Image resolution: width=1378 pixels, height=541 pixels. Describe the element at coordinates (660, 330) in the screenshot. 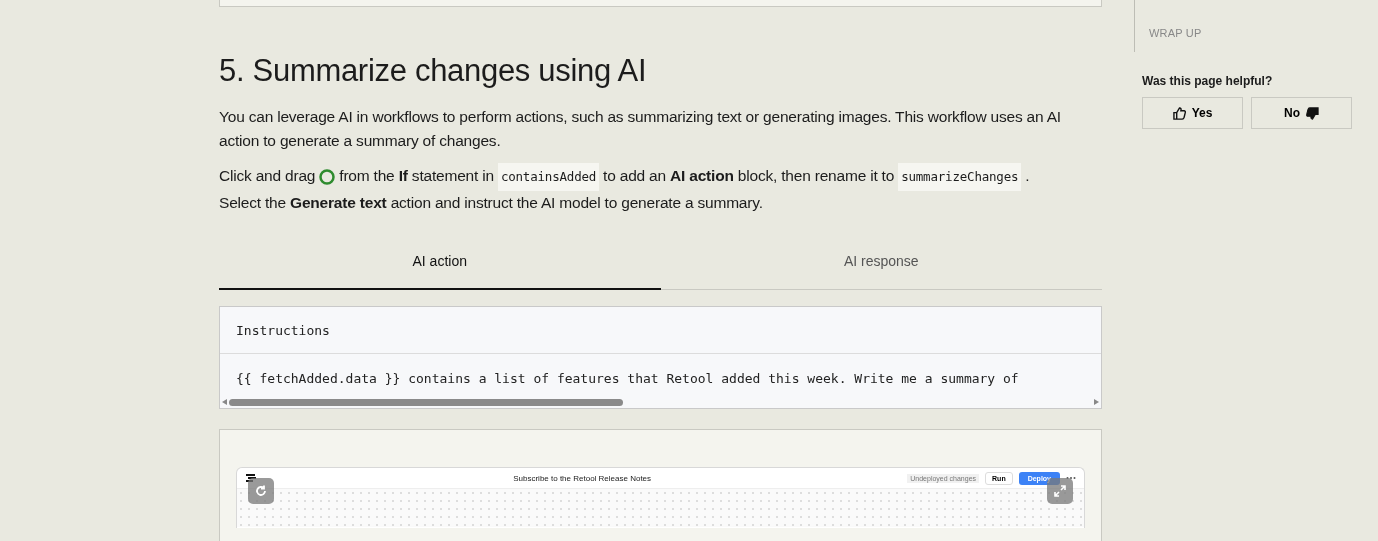

I see `code-header: Instructions` at that location.